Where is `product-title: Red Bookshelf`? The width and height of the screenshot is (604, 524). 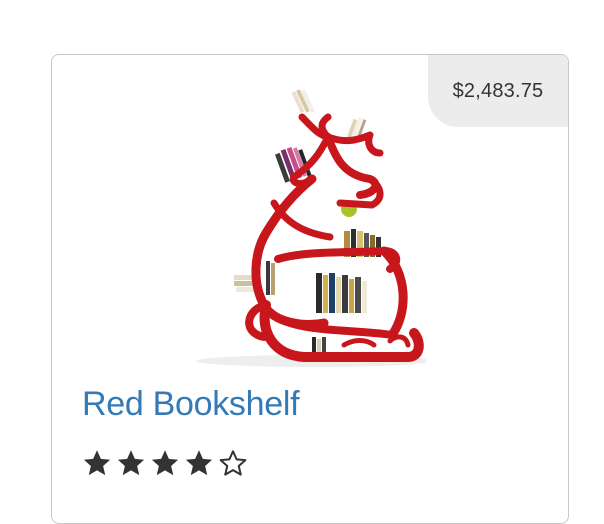
product-title: Red Bookshelf is located at coordinates (191, 404).